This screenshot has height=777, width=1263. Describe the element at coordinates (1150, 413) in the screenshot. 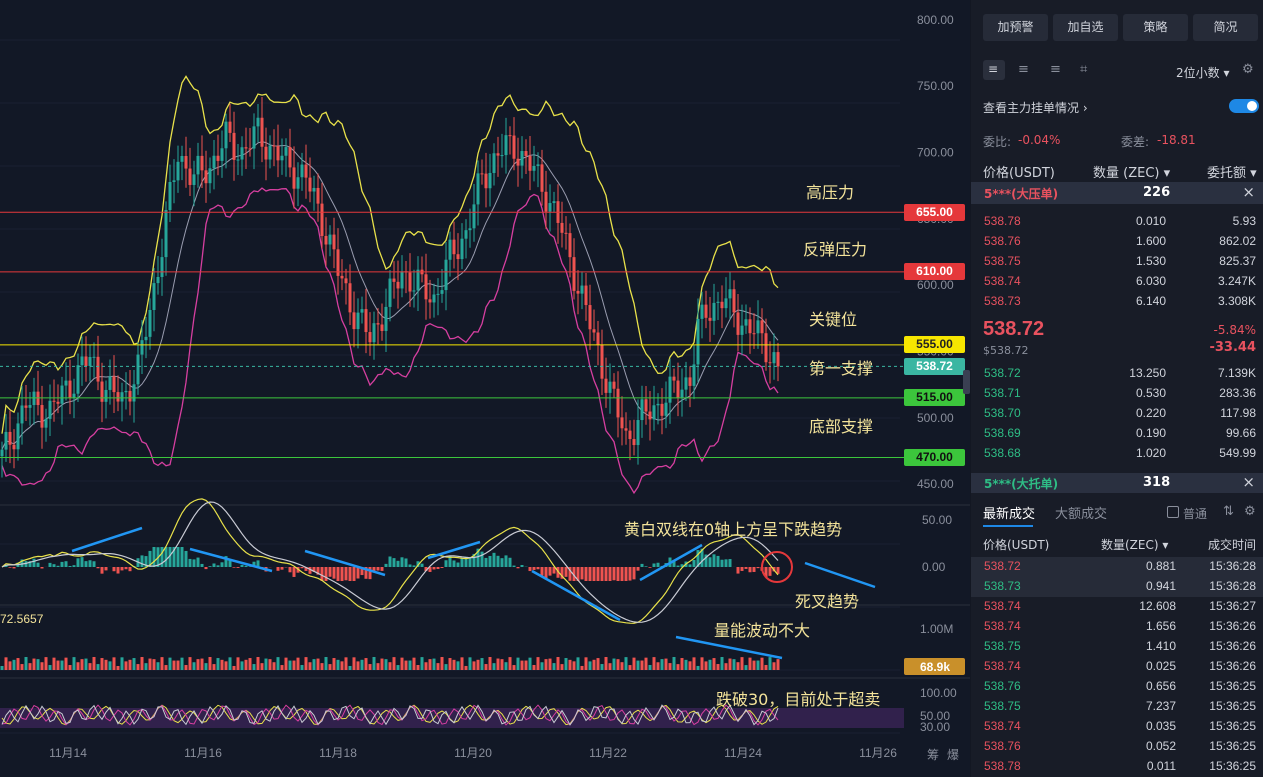

I see `row-quantity: 0.220` at that location.